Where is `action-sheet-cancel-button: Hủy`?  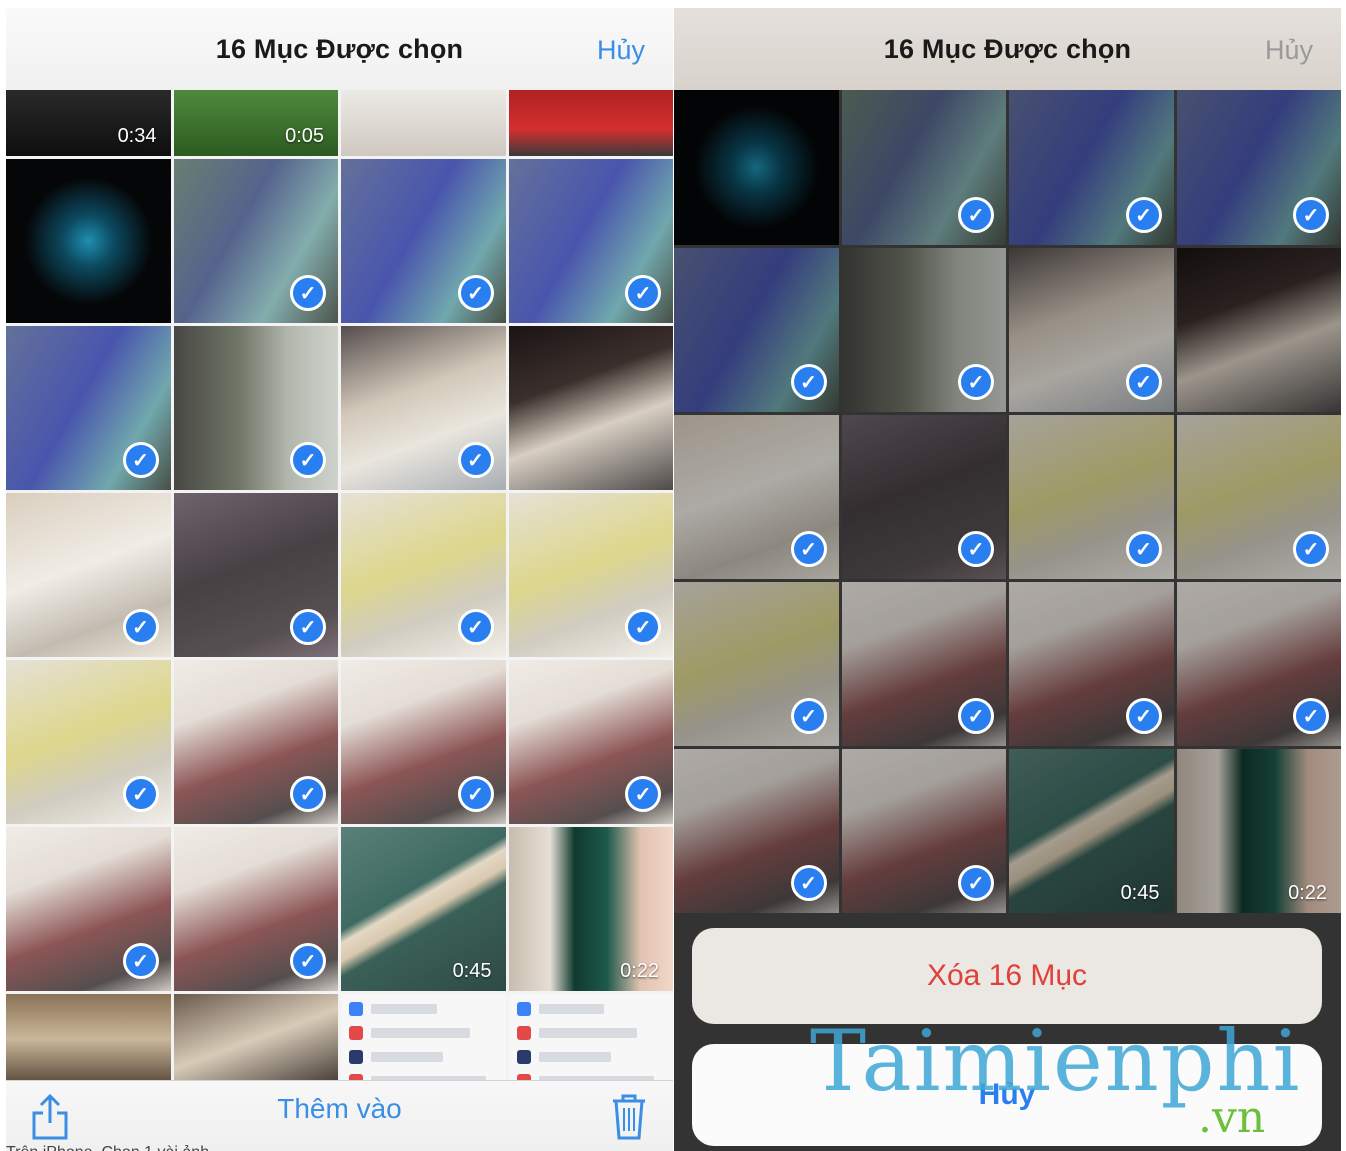
action-sheet-cancel-button: Hủy is located at coordinates (1007, 1095).